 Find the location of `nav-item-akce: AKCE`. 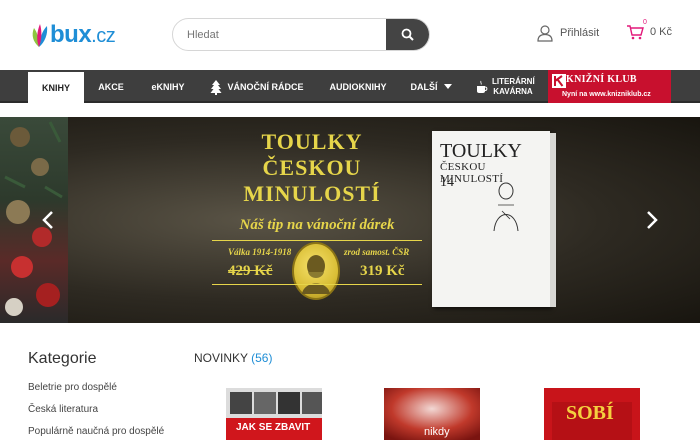

nav-item-akce: AKCE is located at coordinates (111, 86).